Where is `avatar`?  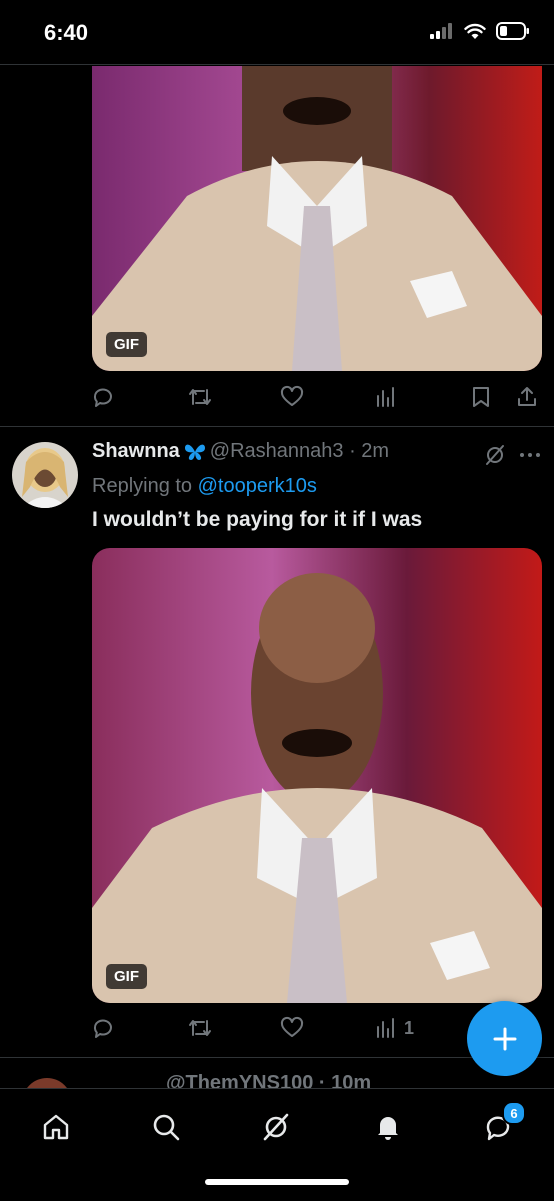
avatar is located at coordinates (45, 475).